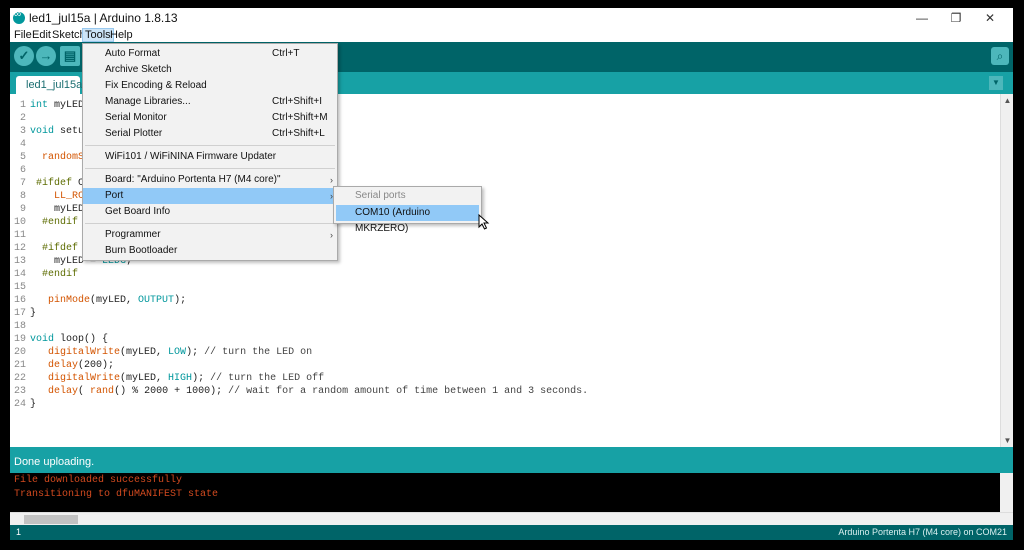 This screenshot has width=1024, height=550. What do you see at coordinates (114, 195) in the screenshot?
I see `menu-item-label: Port` at bounding box center [114, 195].